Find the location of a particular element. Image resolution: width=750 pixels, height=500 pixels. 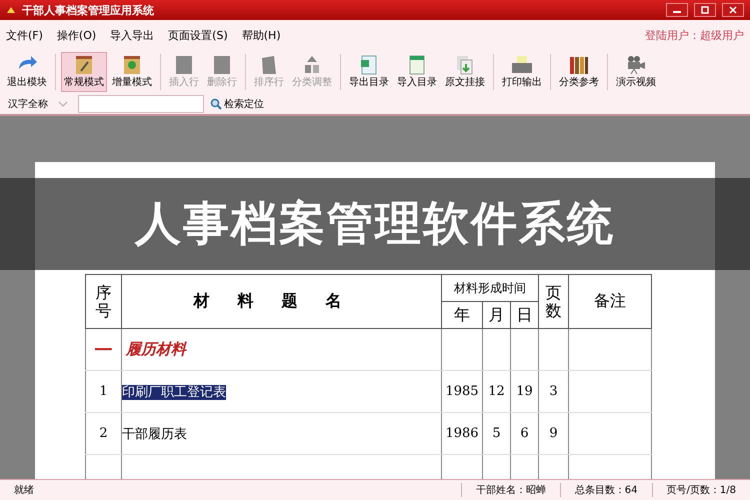

search-icon is located at coordinates (216, 104).